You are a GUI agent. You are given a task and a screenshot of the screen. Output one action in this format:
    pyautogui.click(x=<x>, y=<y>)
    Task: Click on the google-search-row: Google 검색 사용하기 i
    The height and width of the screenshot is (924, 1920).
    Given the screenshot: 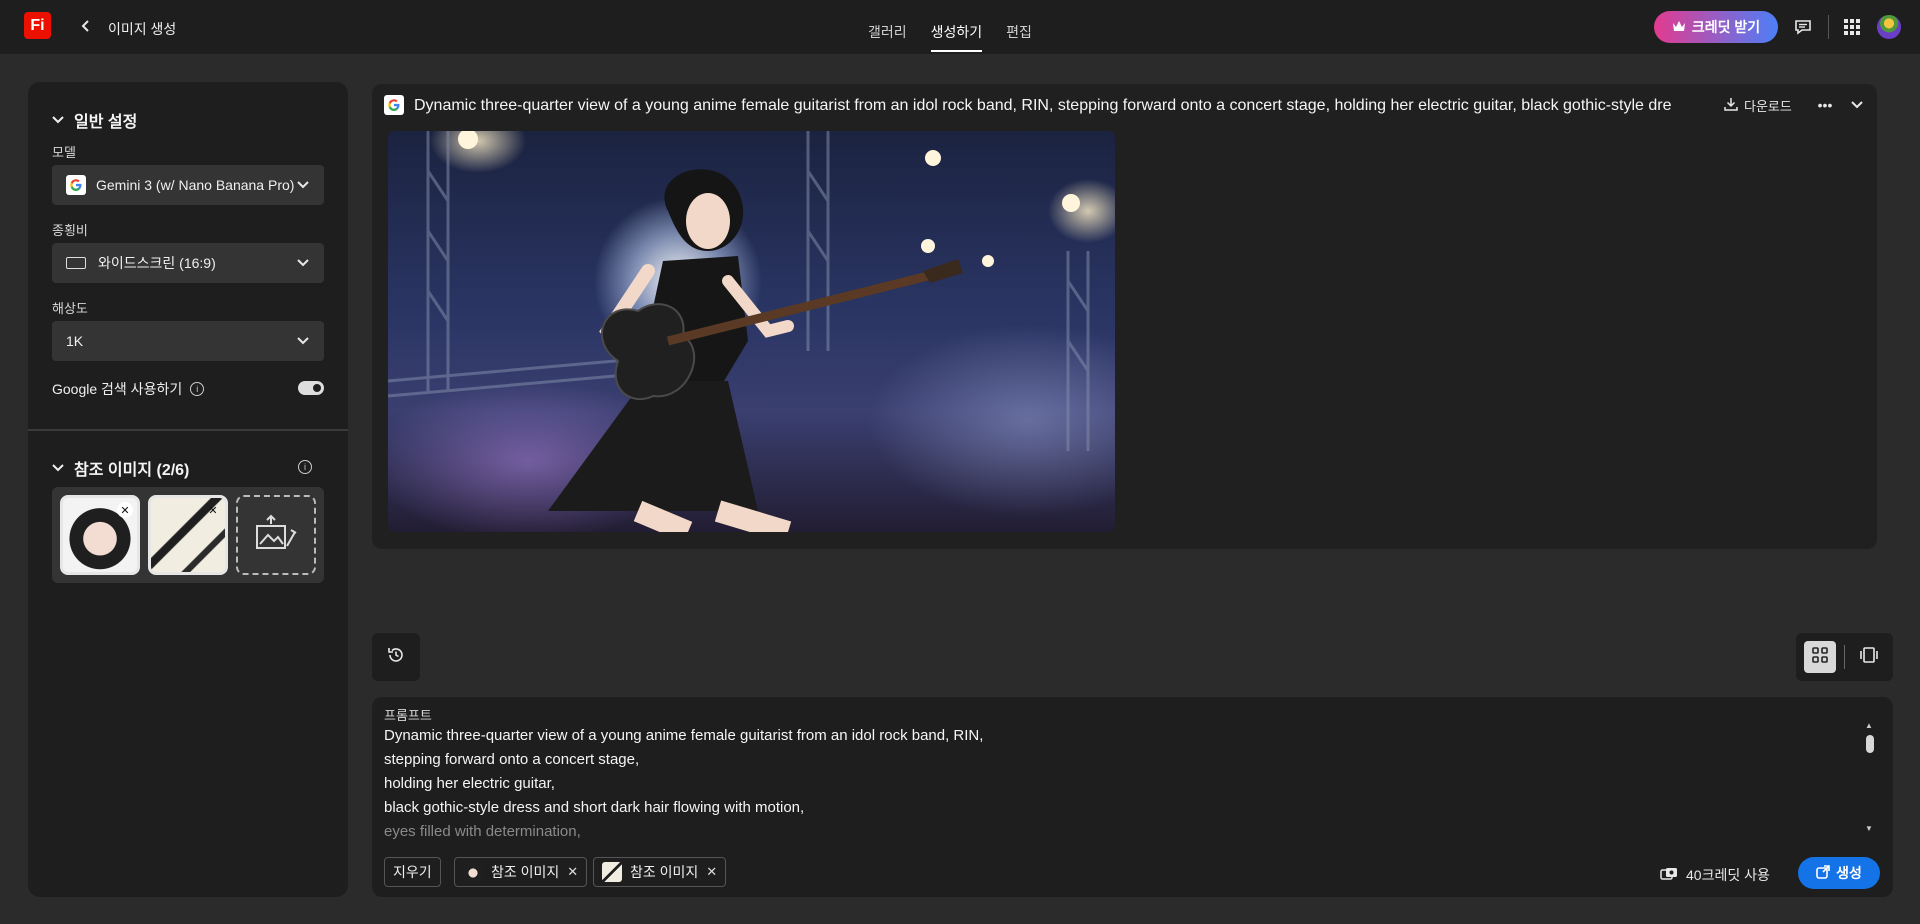 What is the action you would take?
    pyautogui.click(x=190, y=389)
    